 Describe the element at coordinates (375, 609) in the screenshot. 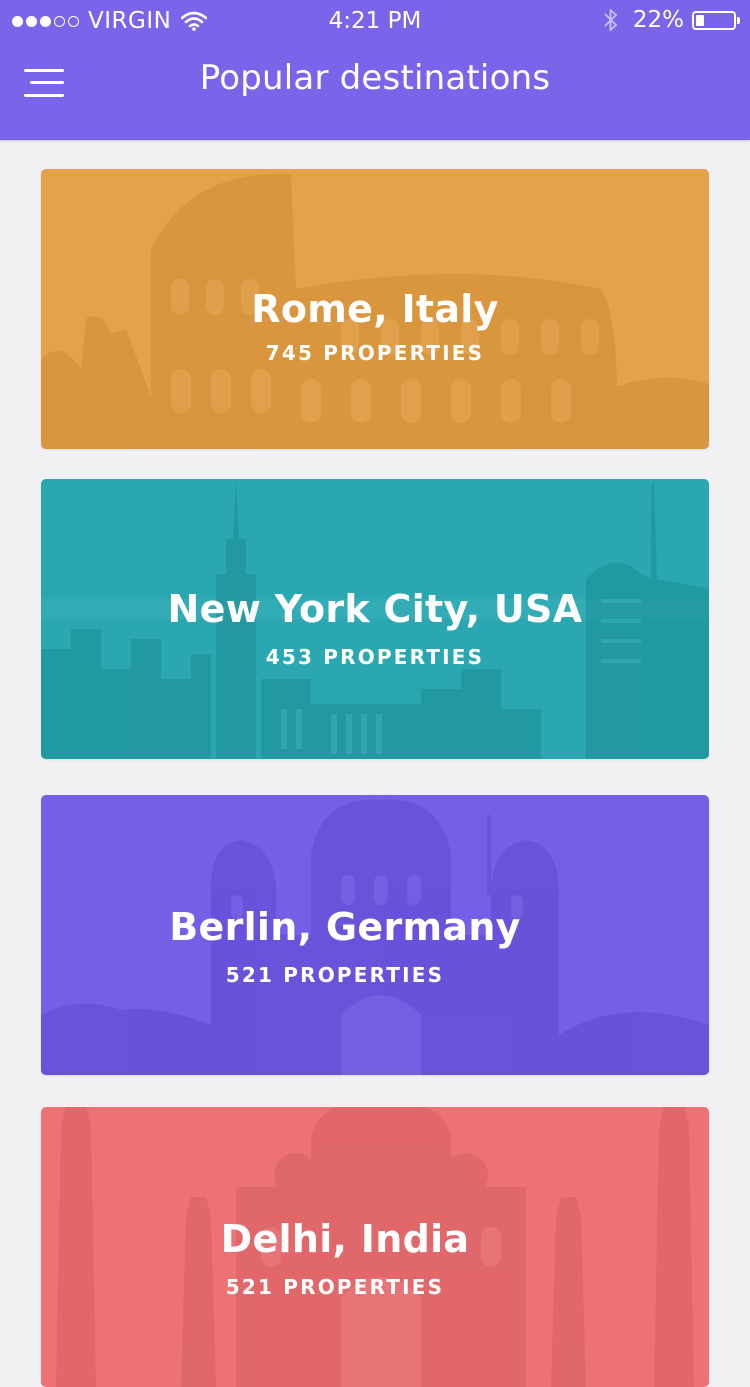

I see `destination-name: New York City, USA` at that location.